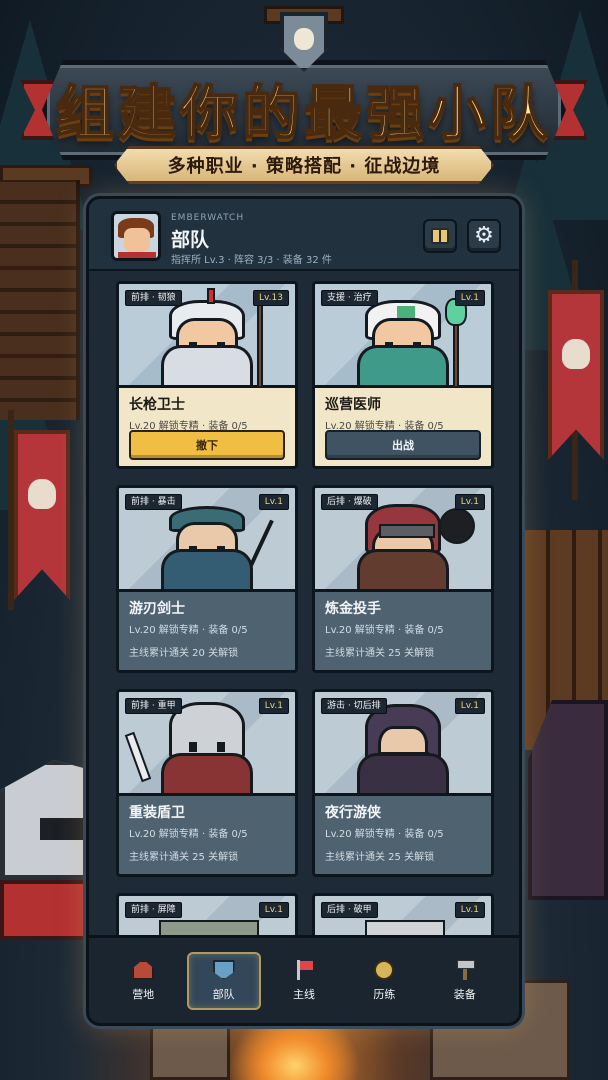 The height and width of the screenshot is (1080, 608). What do you see at coordinates (384, 994) in the screenshot?
I see `nav-label: 历练` at bounding box center [384, 994].